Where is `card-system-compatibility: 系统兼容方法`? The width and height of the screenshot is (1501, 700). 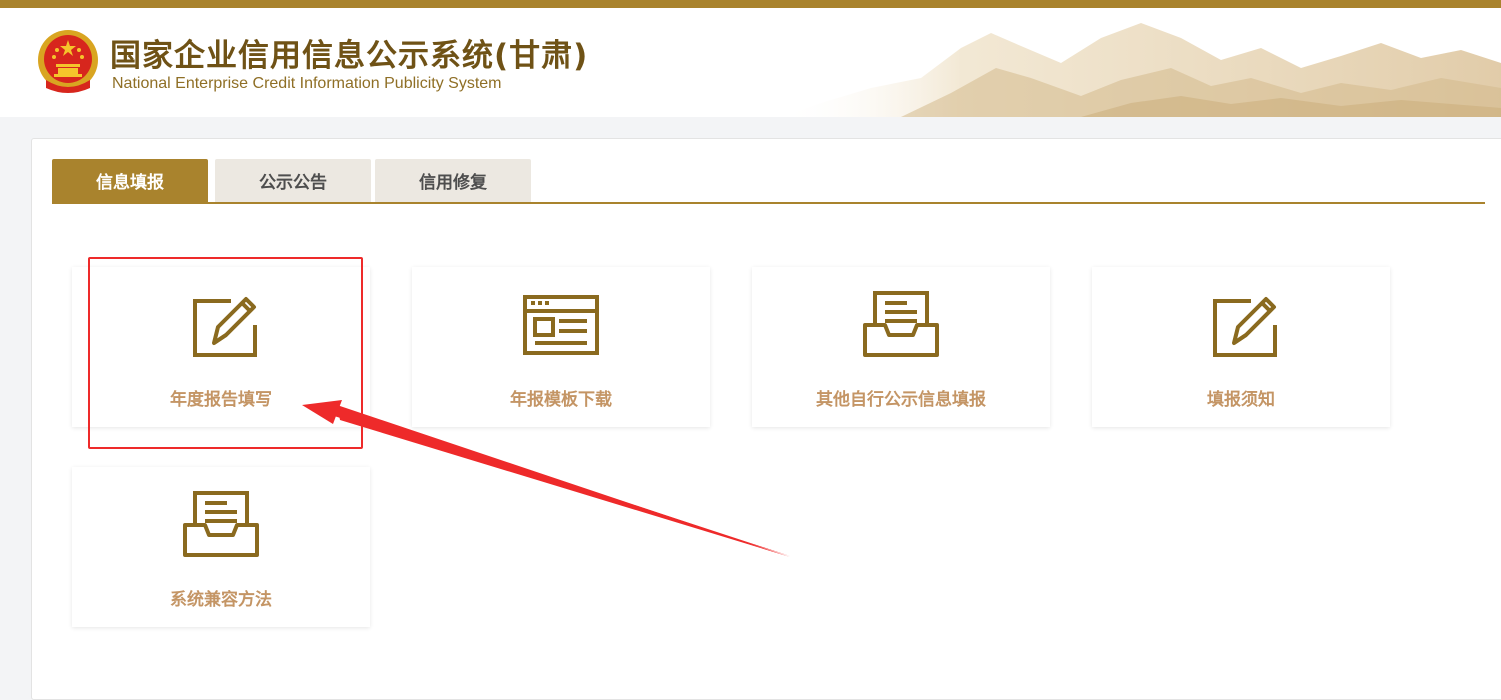
card-system-compatibility: 系统兼容方法 is located at coordinates (221, 547).